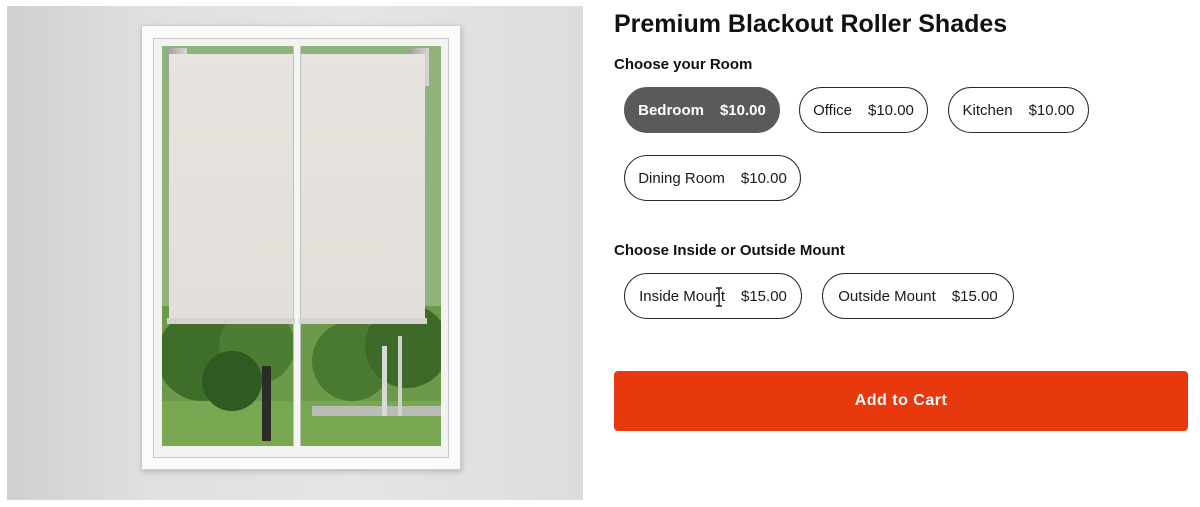  What do you see at coordinates (682, 296) in the screenshot?
I see `option-name: Inside Mount` at bounding box center [682, 296].